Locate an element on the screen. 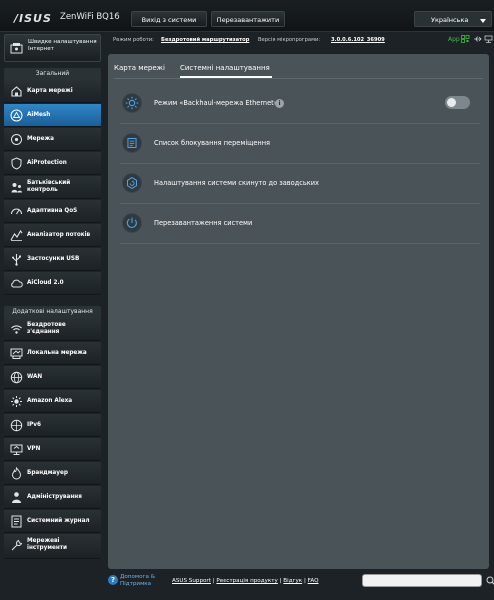 Image resolution: width=494 pixels, height=600 pixels. feedback-link: Відгук is located at coordinates (292, 581).